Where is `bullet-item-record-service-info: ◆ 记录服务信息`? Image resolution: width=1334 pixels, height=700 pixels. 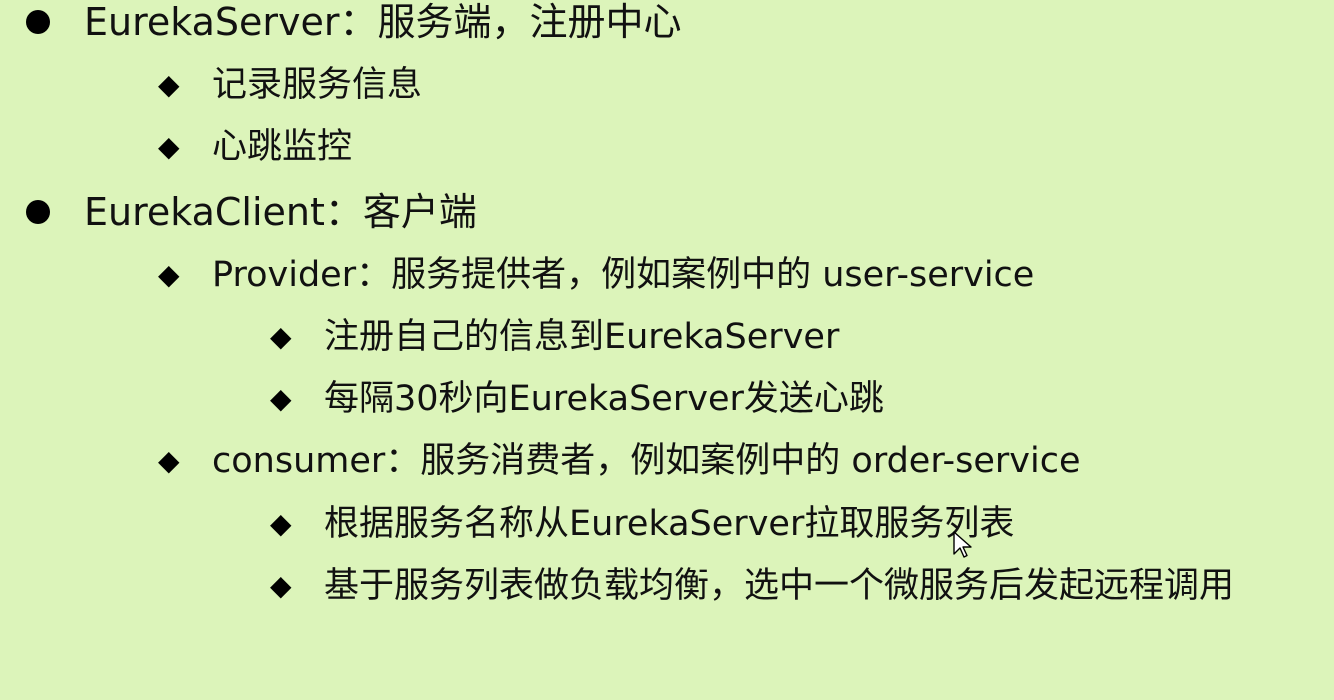 bullet-item-record-service-info: ◆ 记录服务信息 is located at coordinates (290, 85).